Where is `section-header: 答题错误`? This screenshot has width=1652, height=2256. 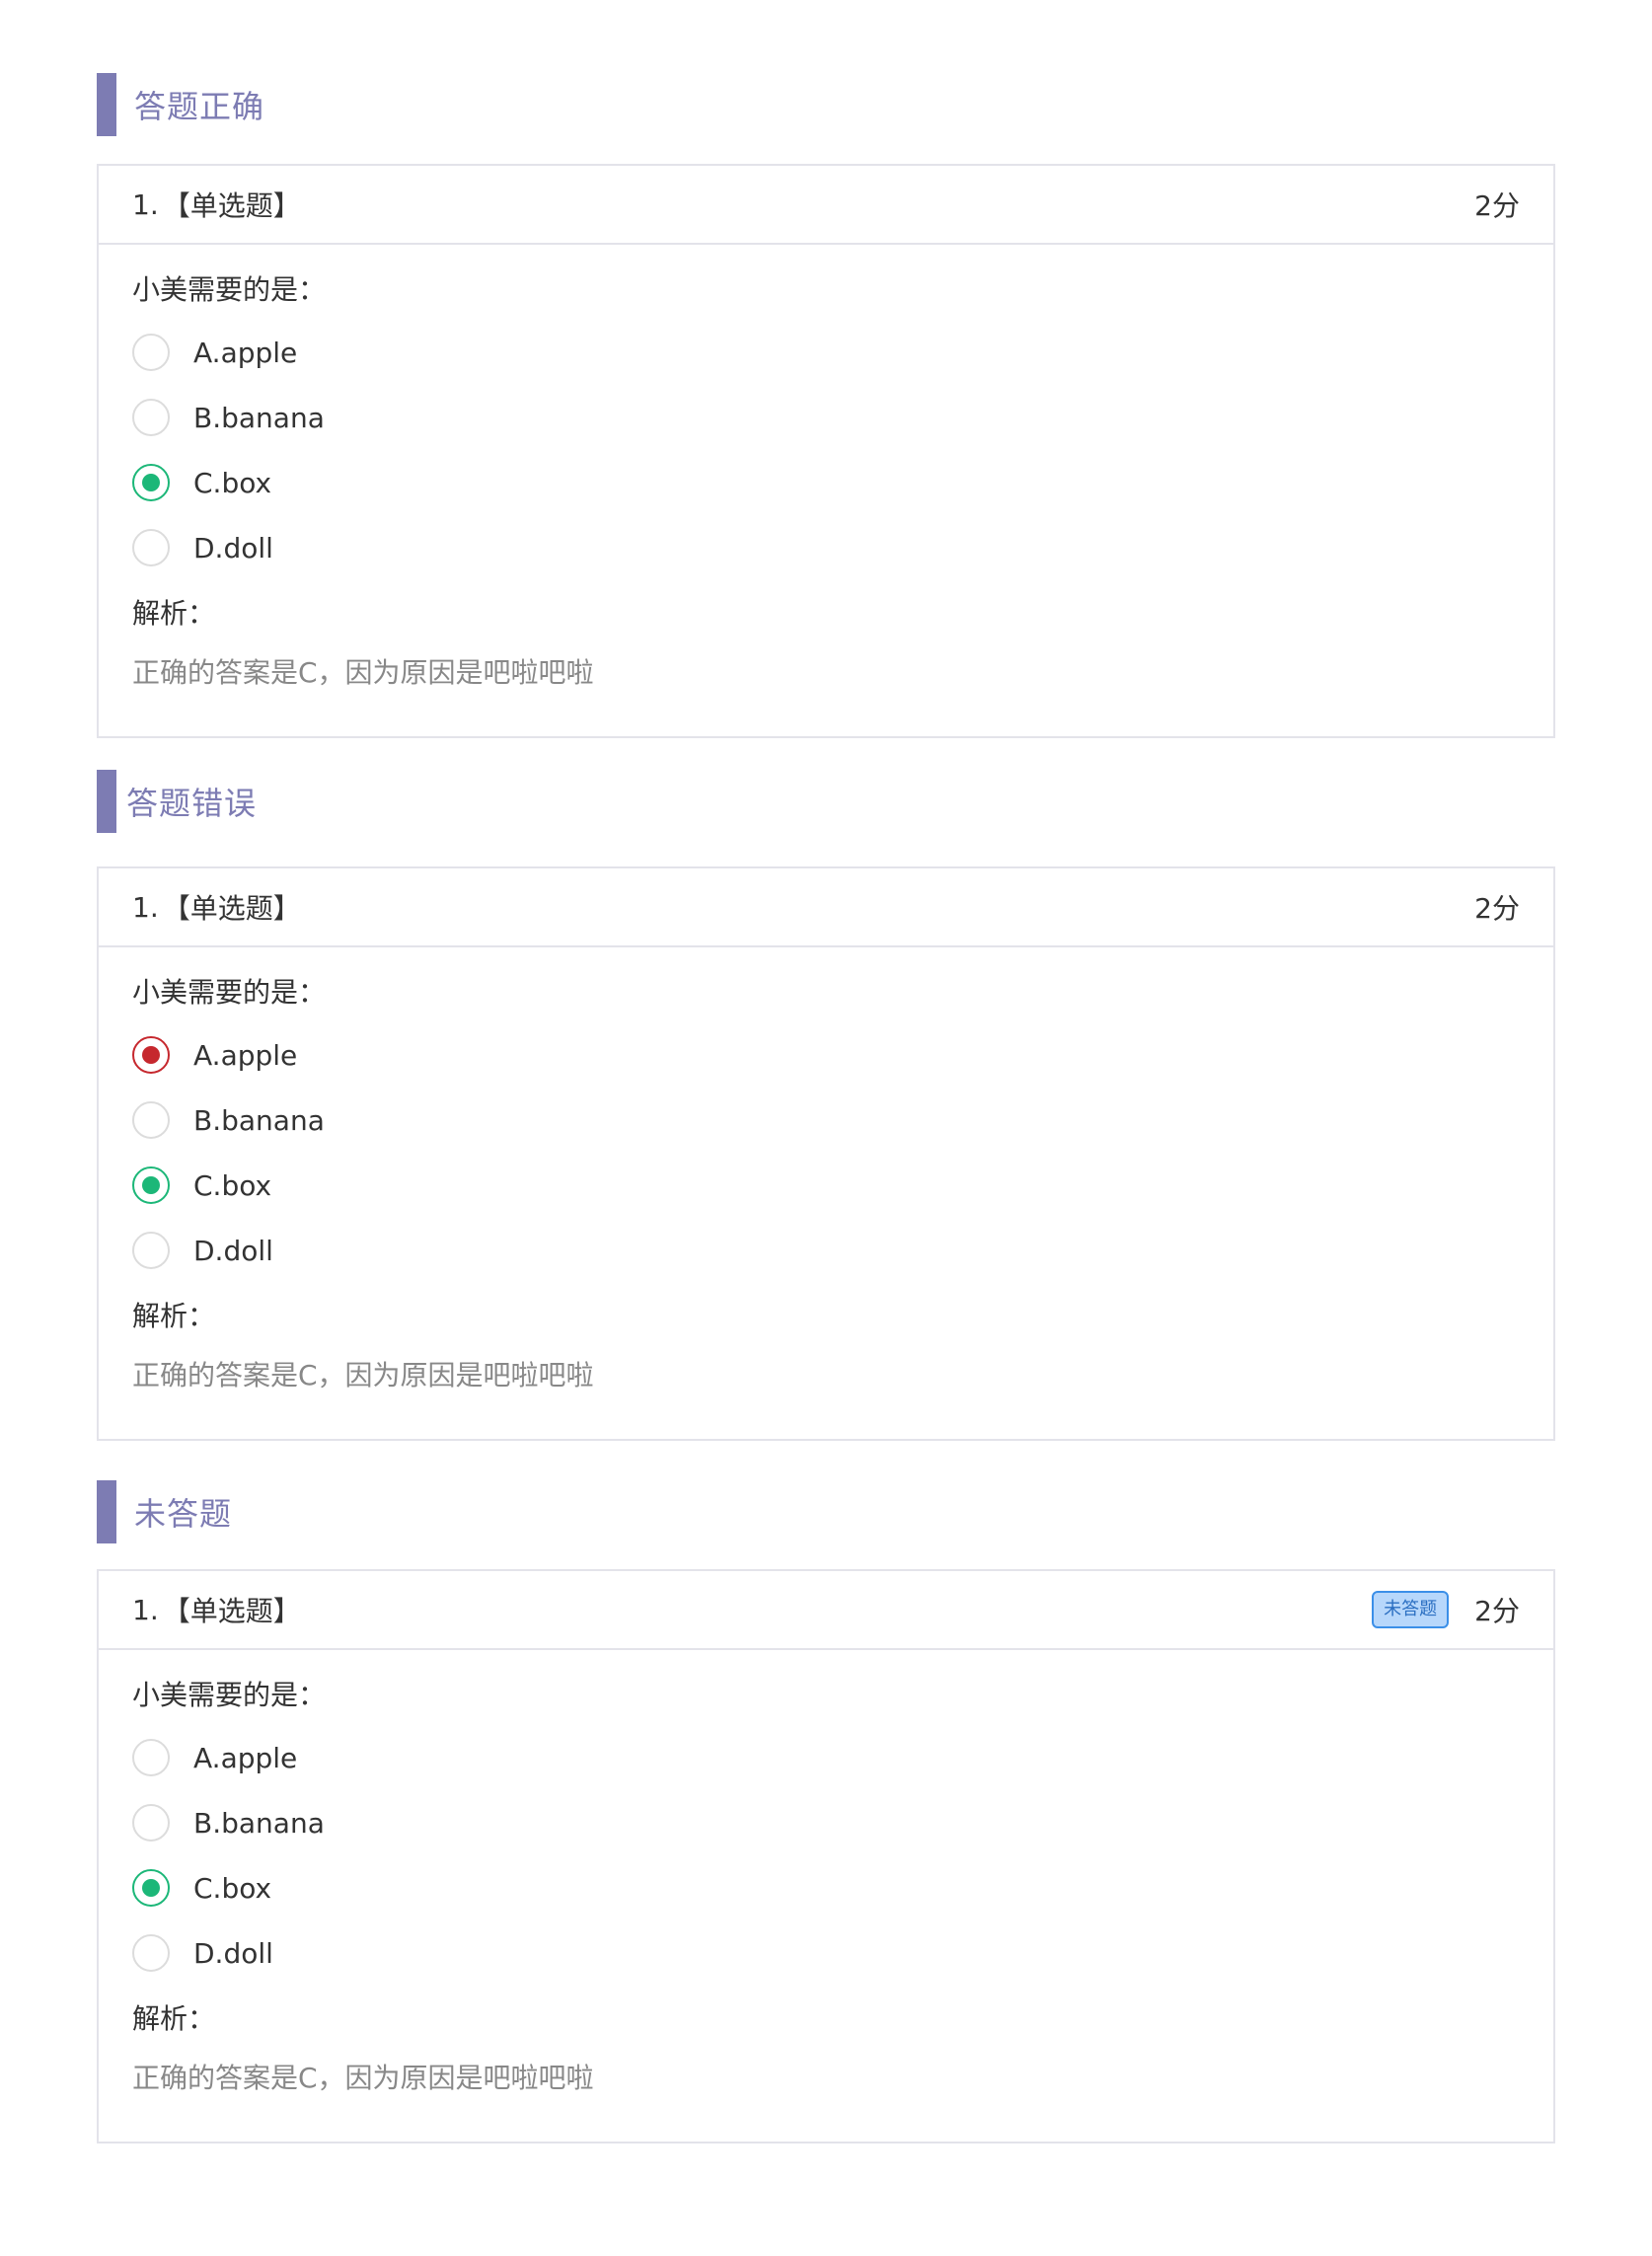
section-header: 答题错误 is located at coordinates (826, 801).